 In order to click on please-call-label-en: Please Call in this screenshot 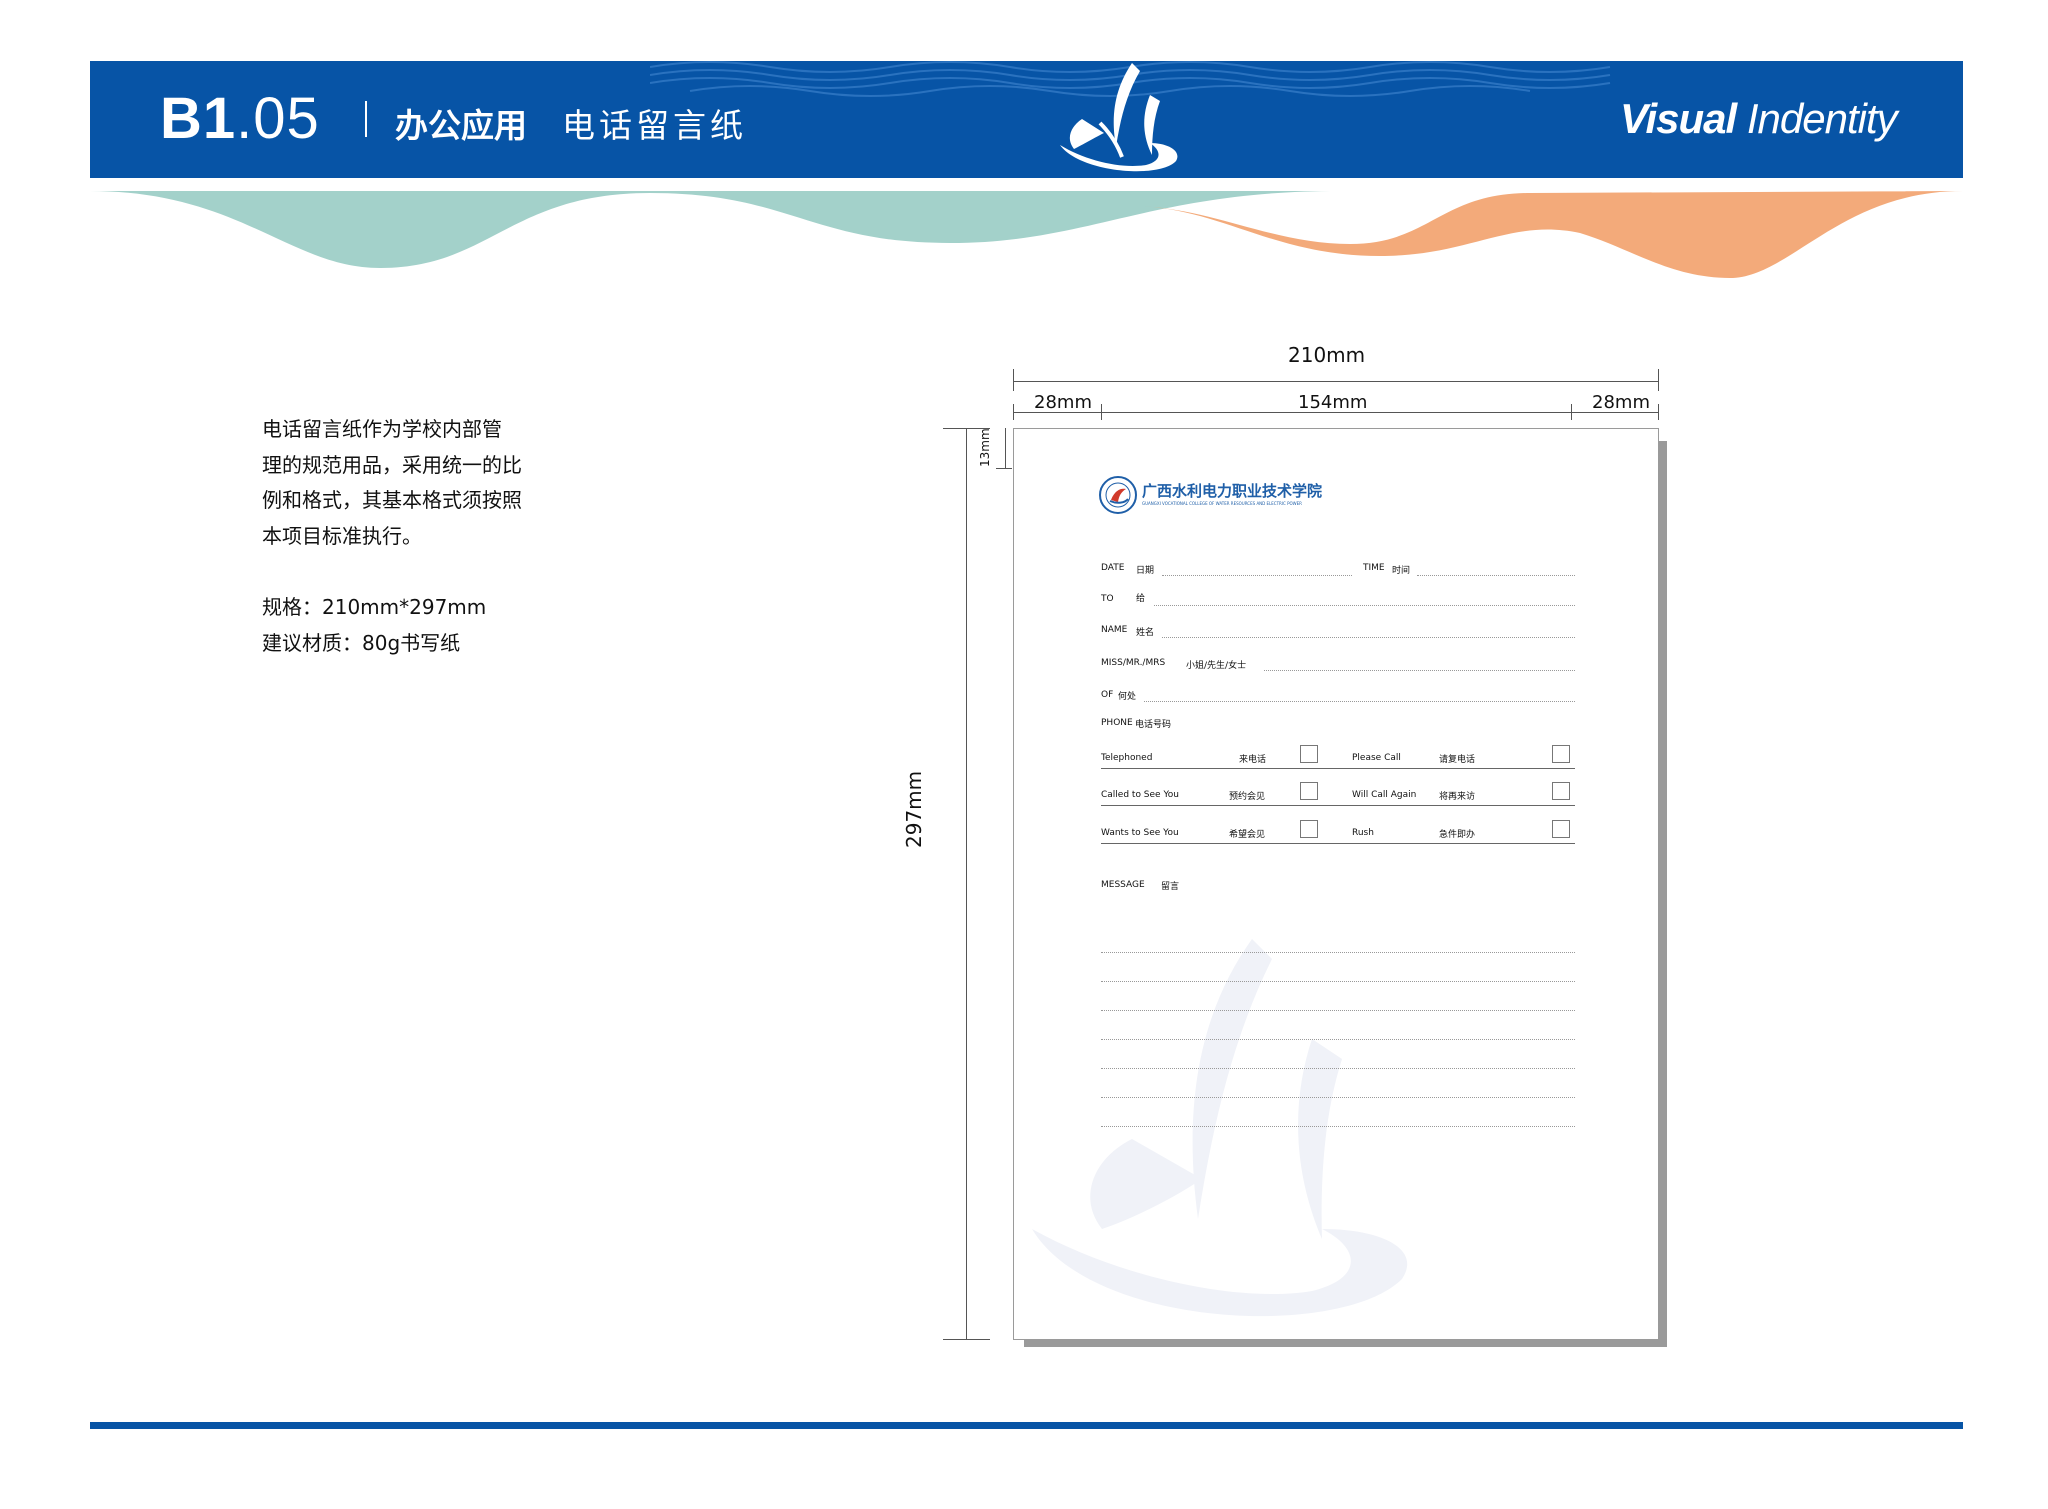, I will do `click(1376, 758)`.